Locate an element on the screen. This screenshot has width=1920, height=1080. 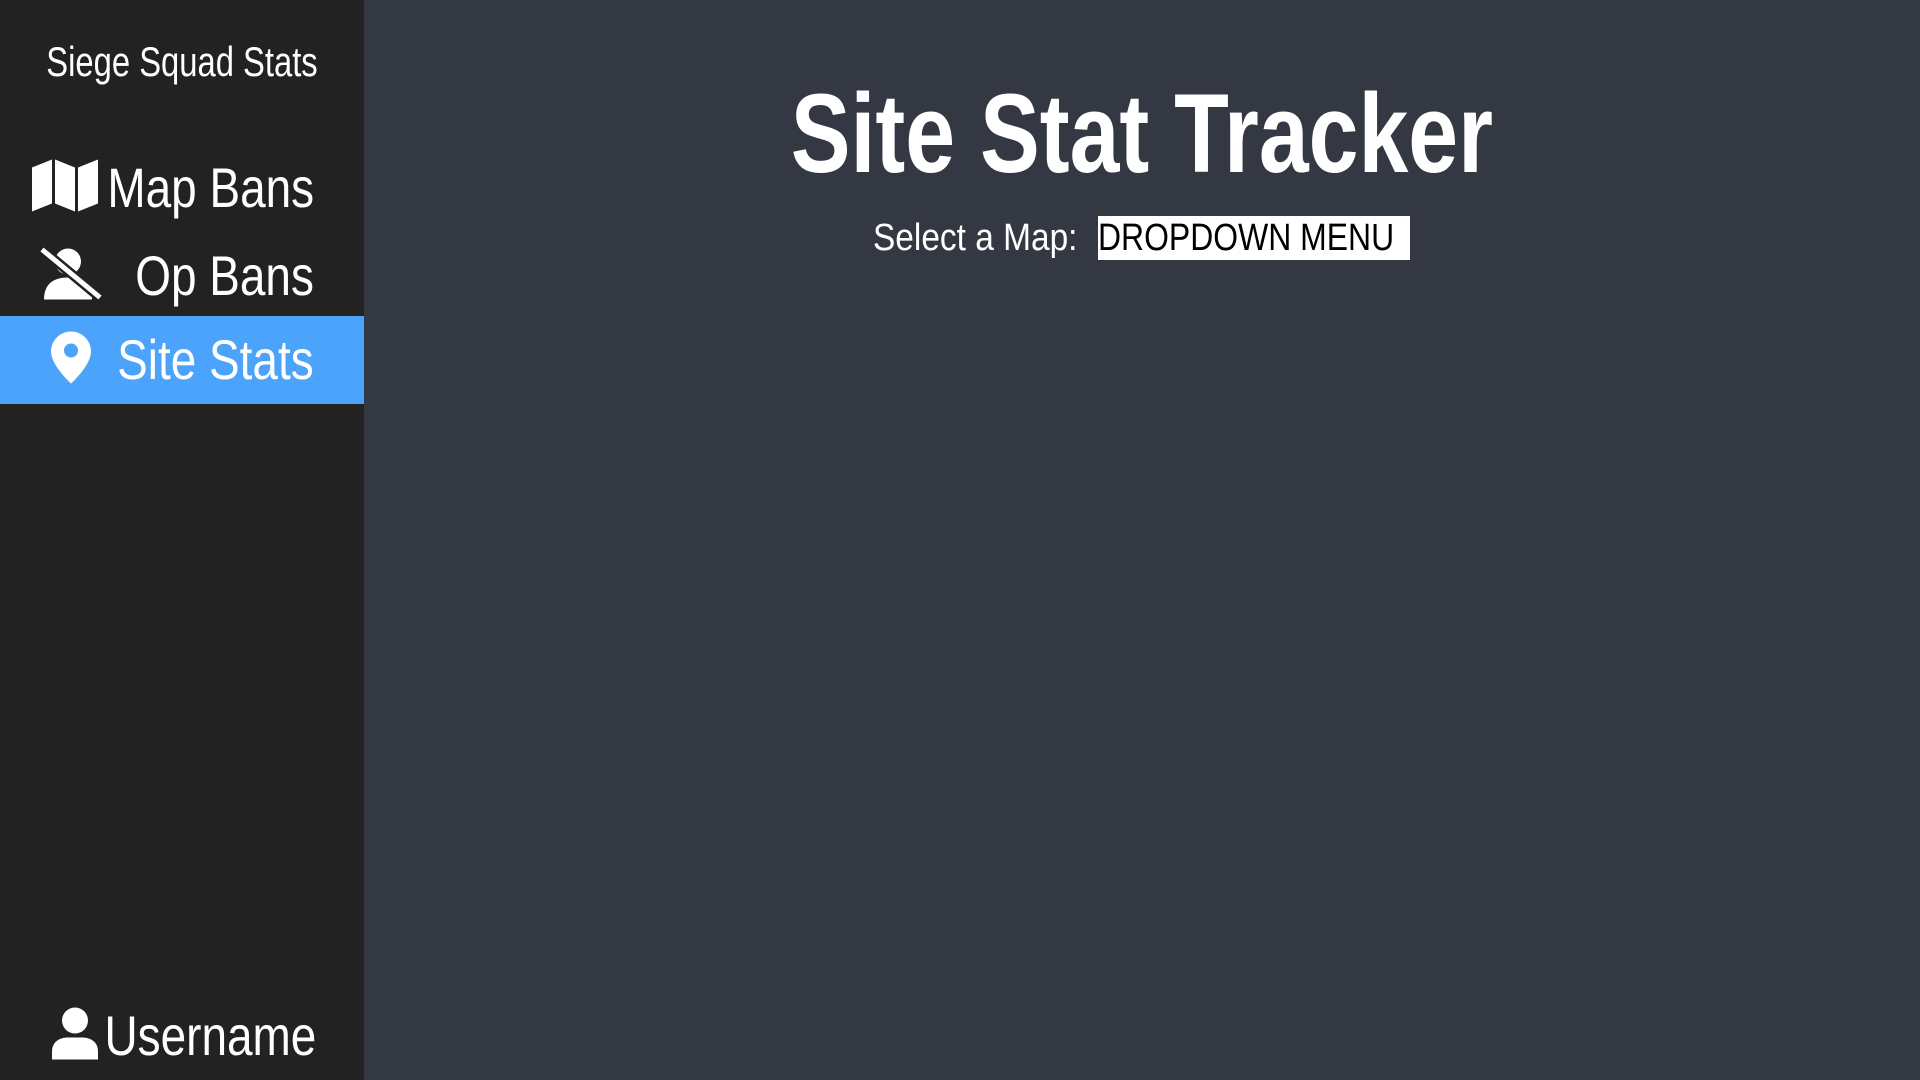
sidebar-item-label: Map Bans is located at coordinates (210, 187).